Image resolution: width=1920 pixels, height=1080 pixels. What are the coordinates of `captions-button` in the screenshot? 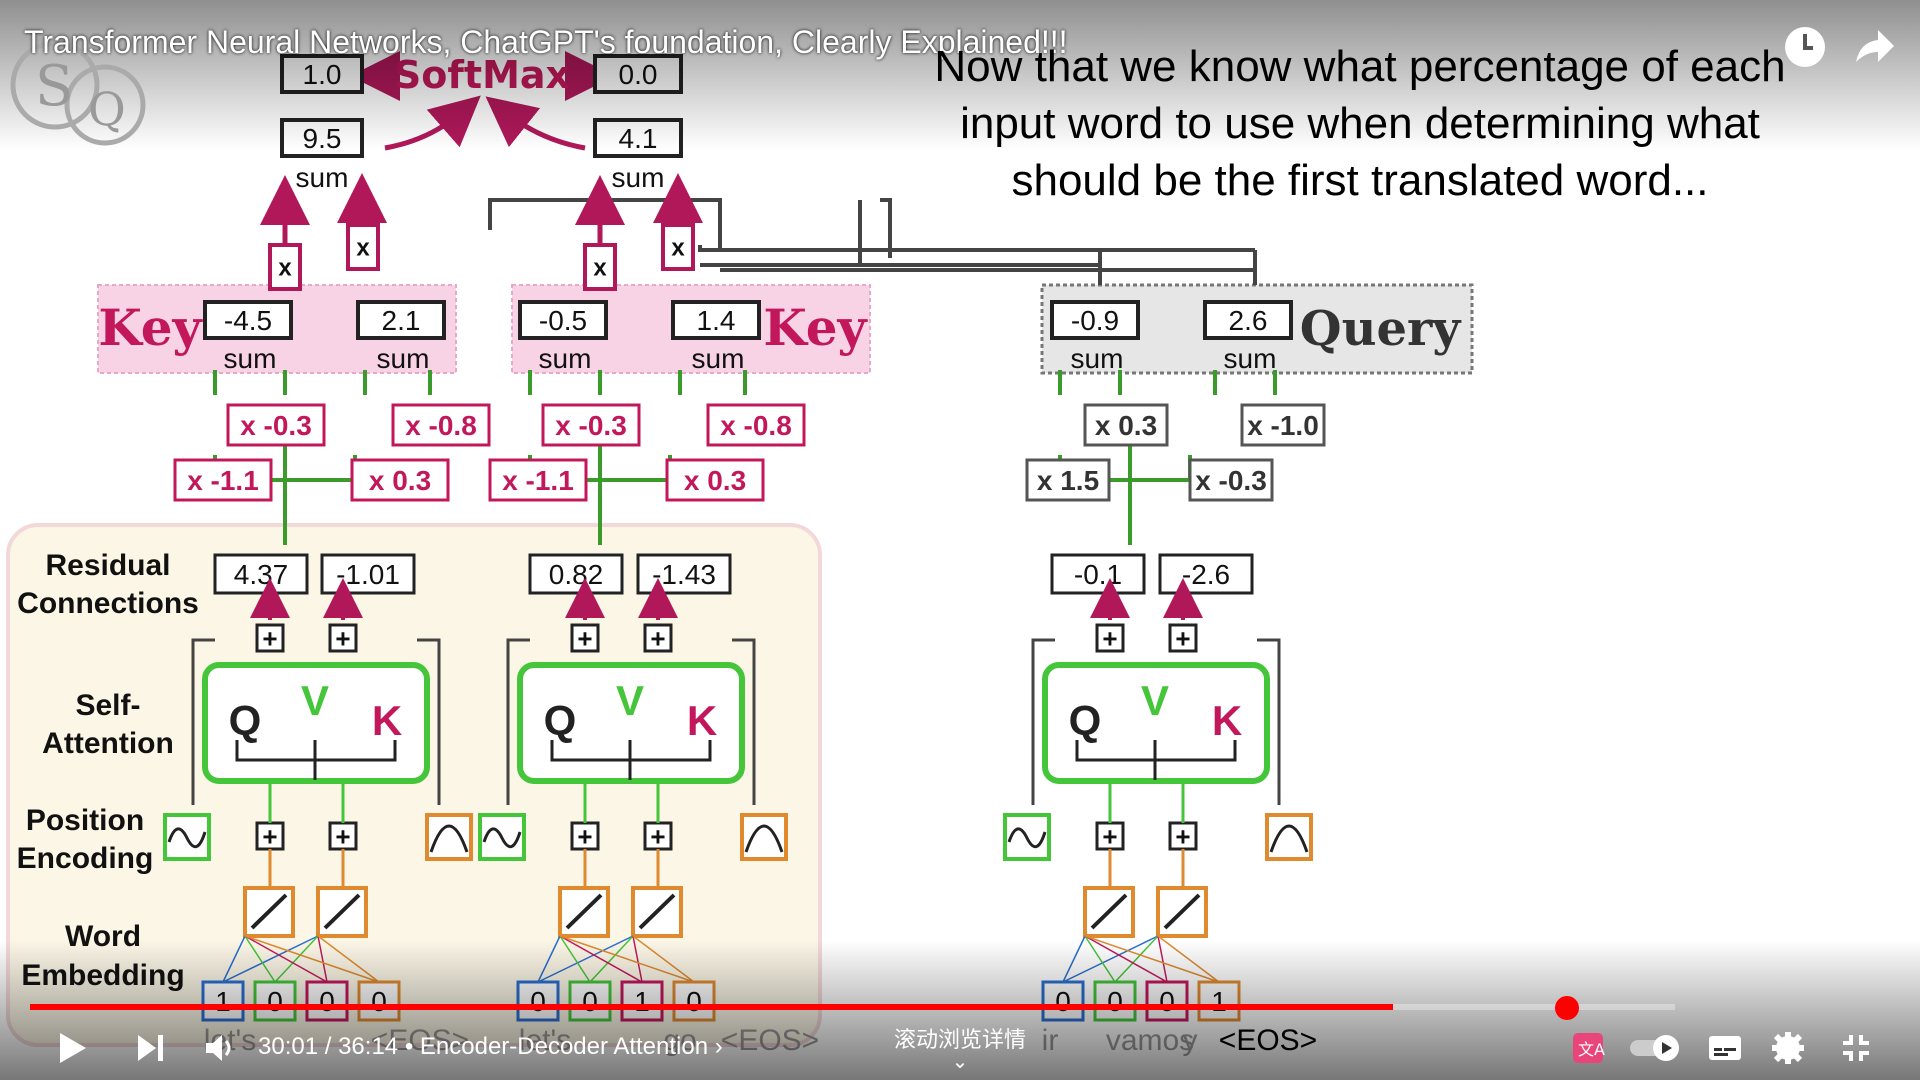 It's located at (1725, 1048).